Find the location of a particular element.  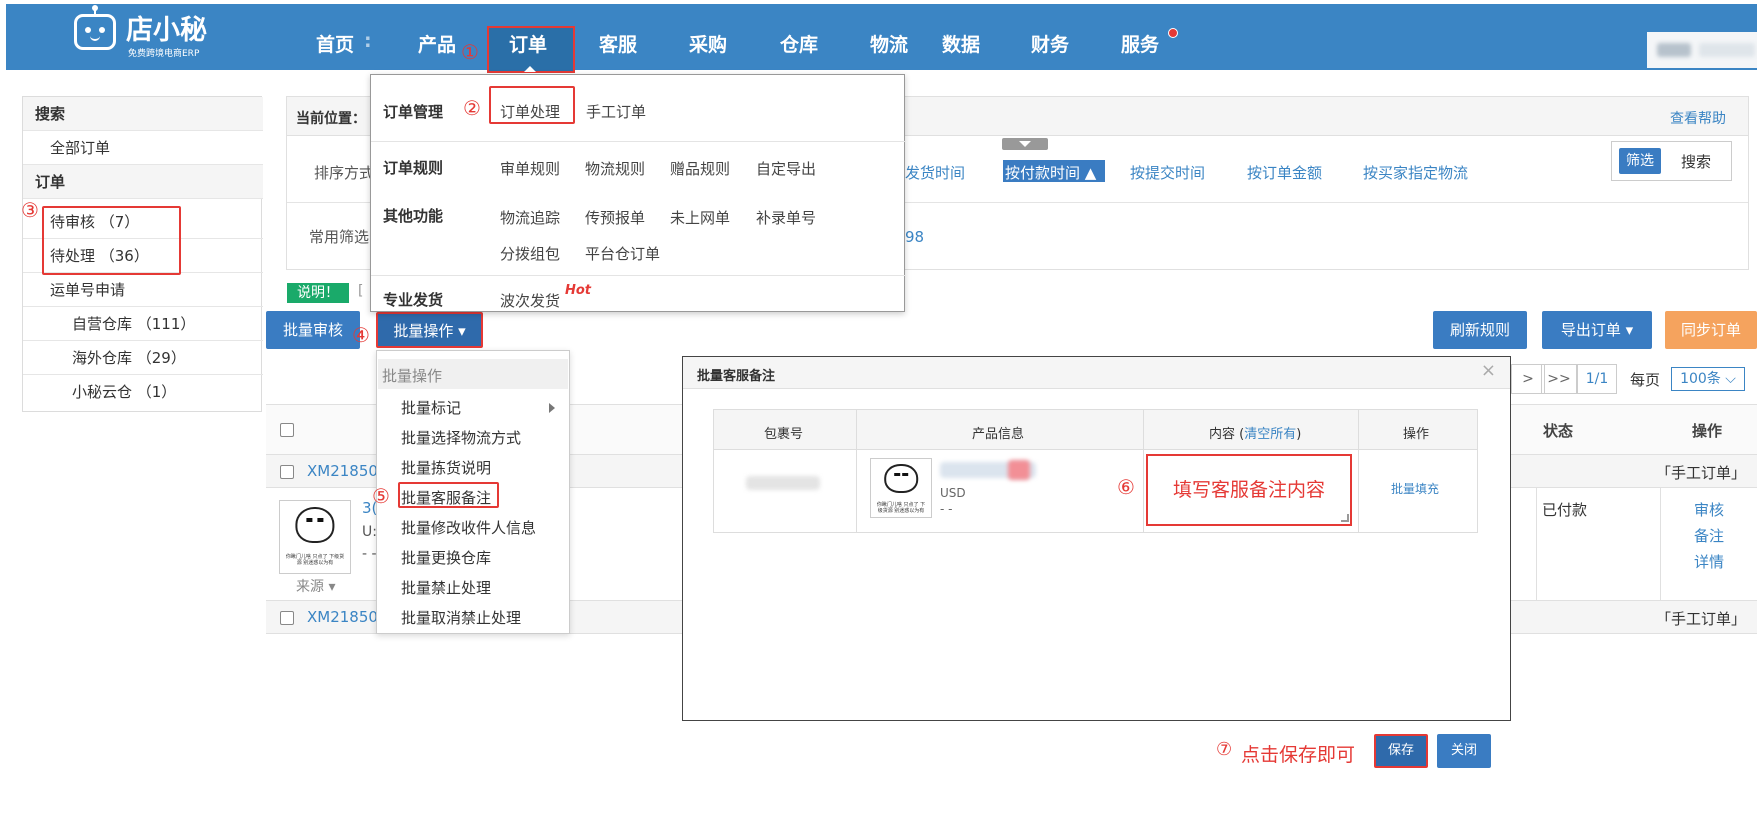

close-icon: × is located at coordinates (1488, 370).